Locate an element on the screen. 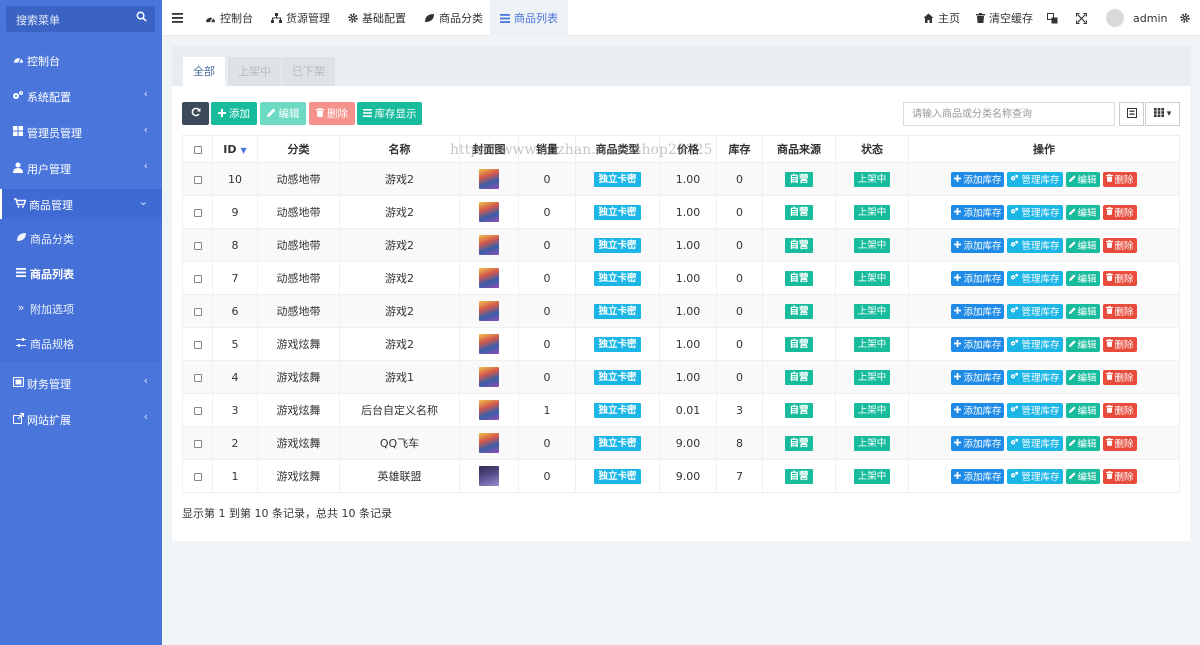 This screenshot has width=1200, height=645. table-row: 9 动感地带 游戏2 0 独立卡密 1.00 0 自营 上架中 添加库存 管理库存 编辑 删除 is located at coordinates (681, 212).